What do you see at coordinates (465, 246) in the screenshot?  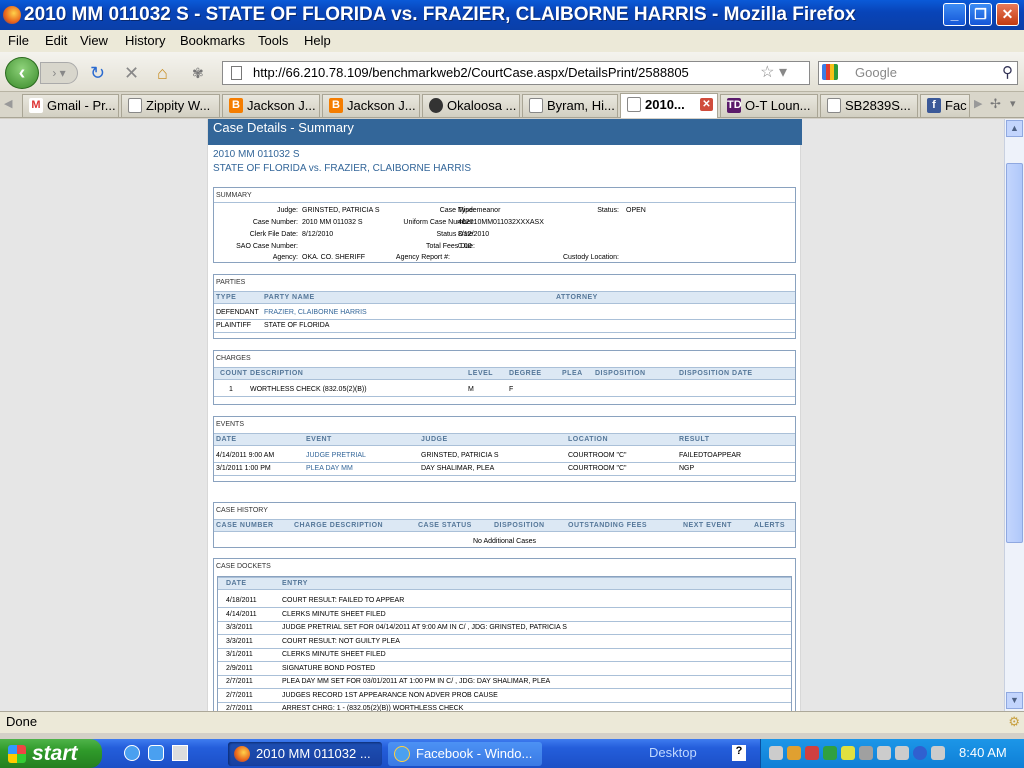 I see `total-fees-value: 0.00` at bounding box center [465, 246].